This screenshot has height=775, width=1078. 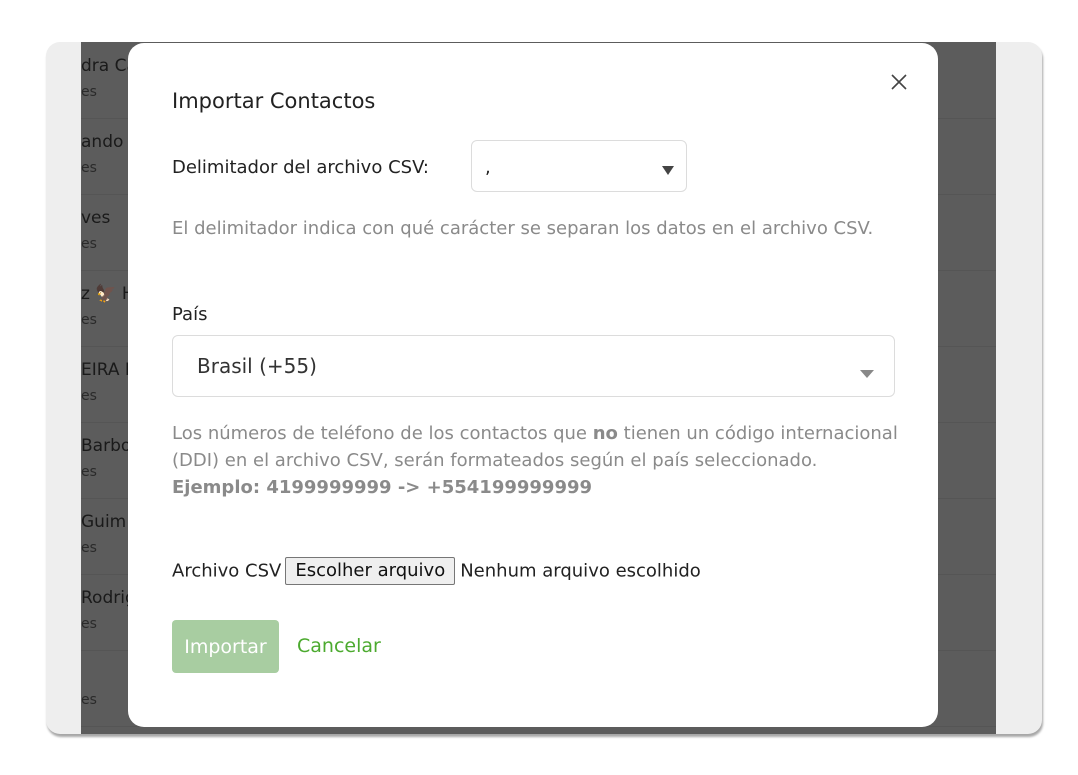 I want to click on delimiter-value: ,, so click(x=488, y=167).